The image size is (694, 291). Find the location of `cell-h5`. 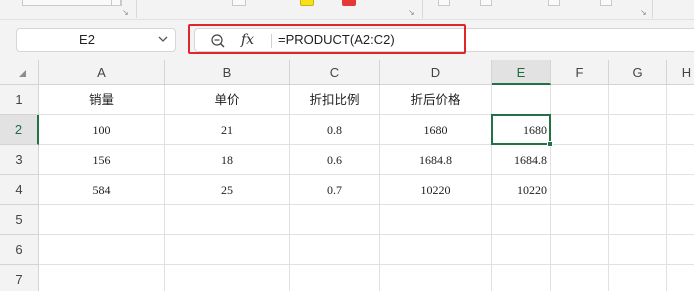

cell-h5 is located at coordinates (680, 220).